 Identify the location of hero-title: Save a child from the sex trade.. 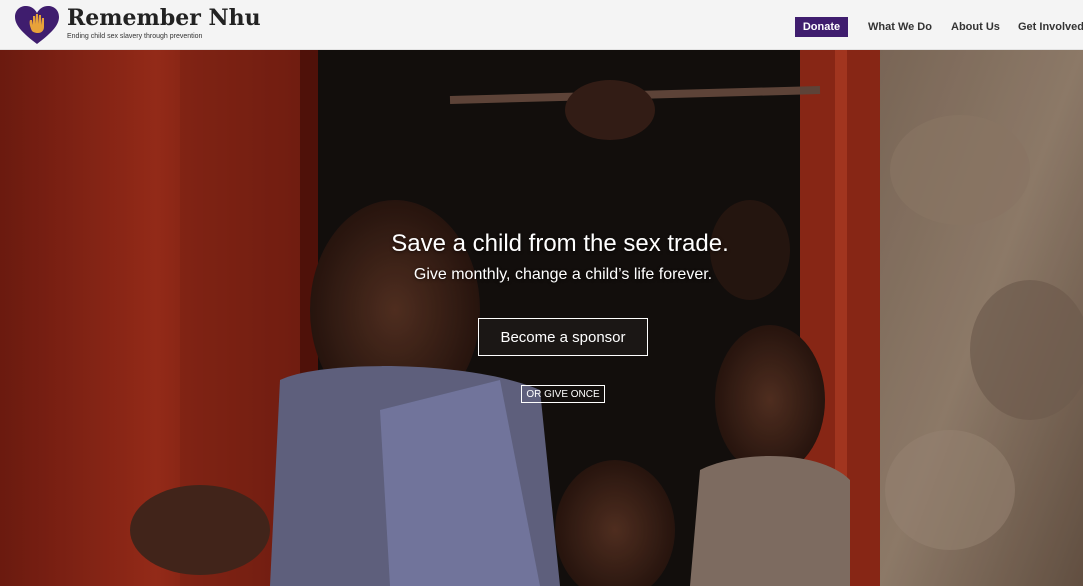
(560, 243).